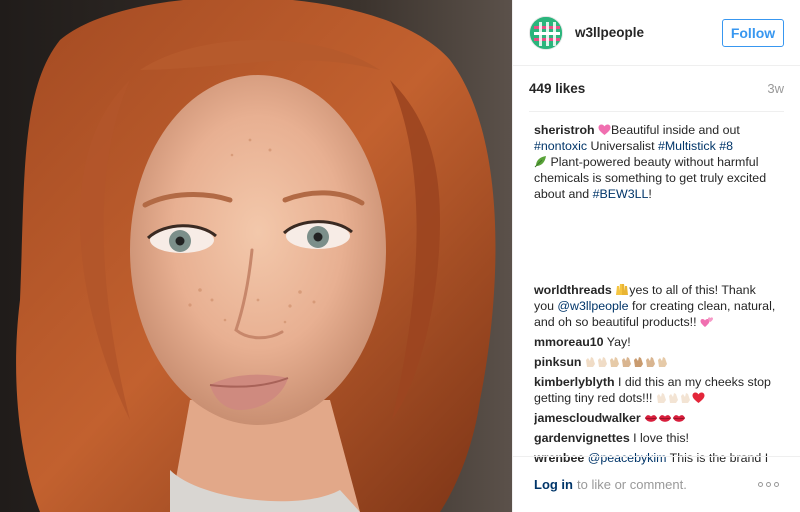 This screenshot has width=800, height=512. Describe the element at coordinates (621, 194) in the screenshot. I see `hashtag-bew3ll: #BEW3LL` at that location.